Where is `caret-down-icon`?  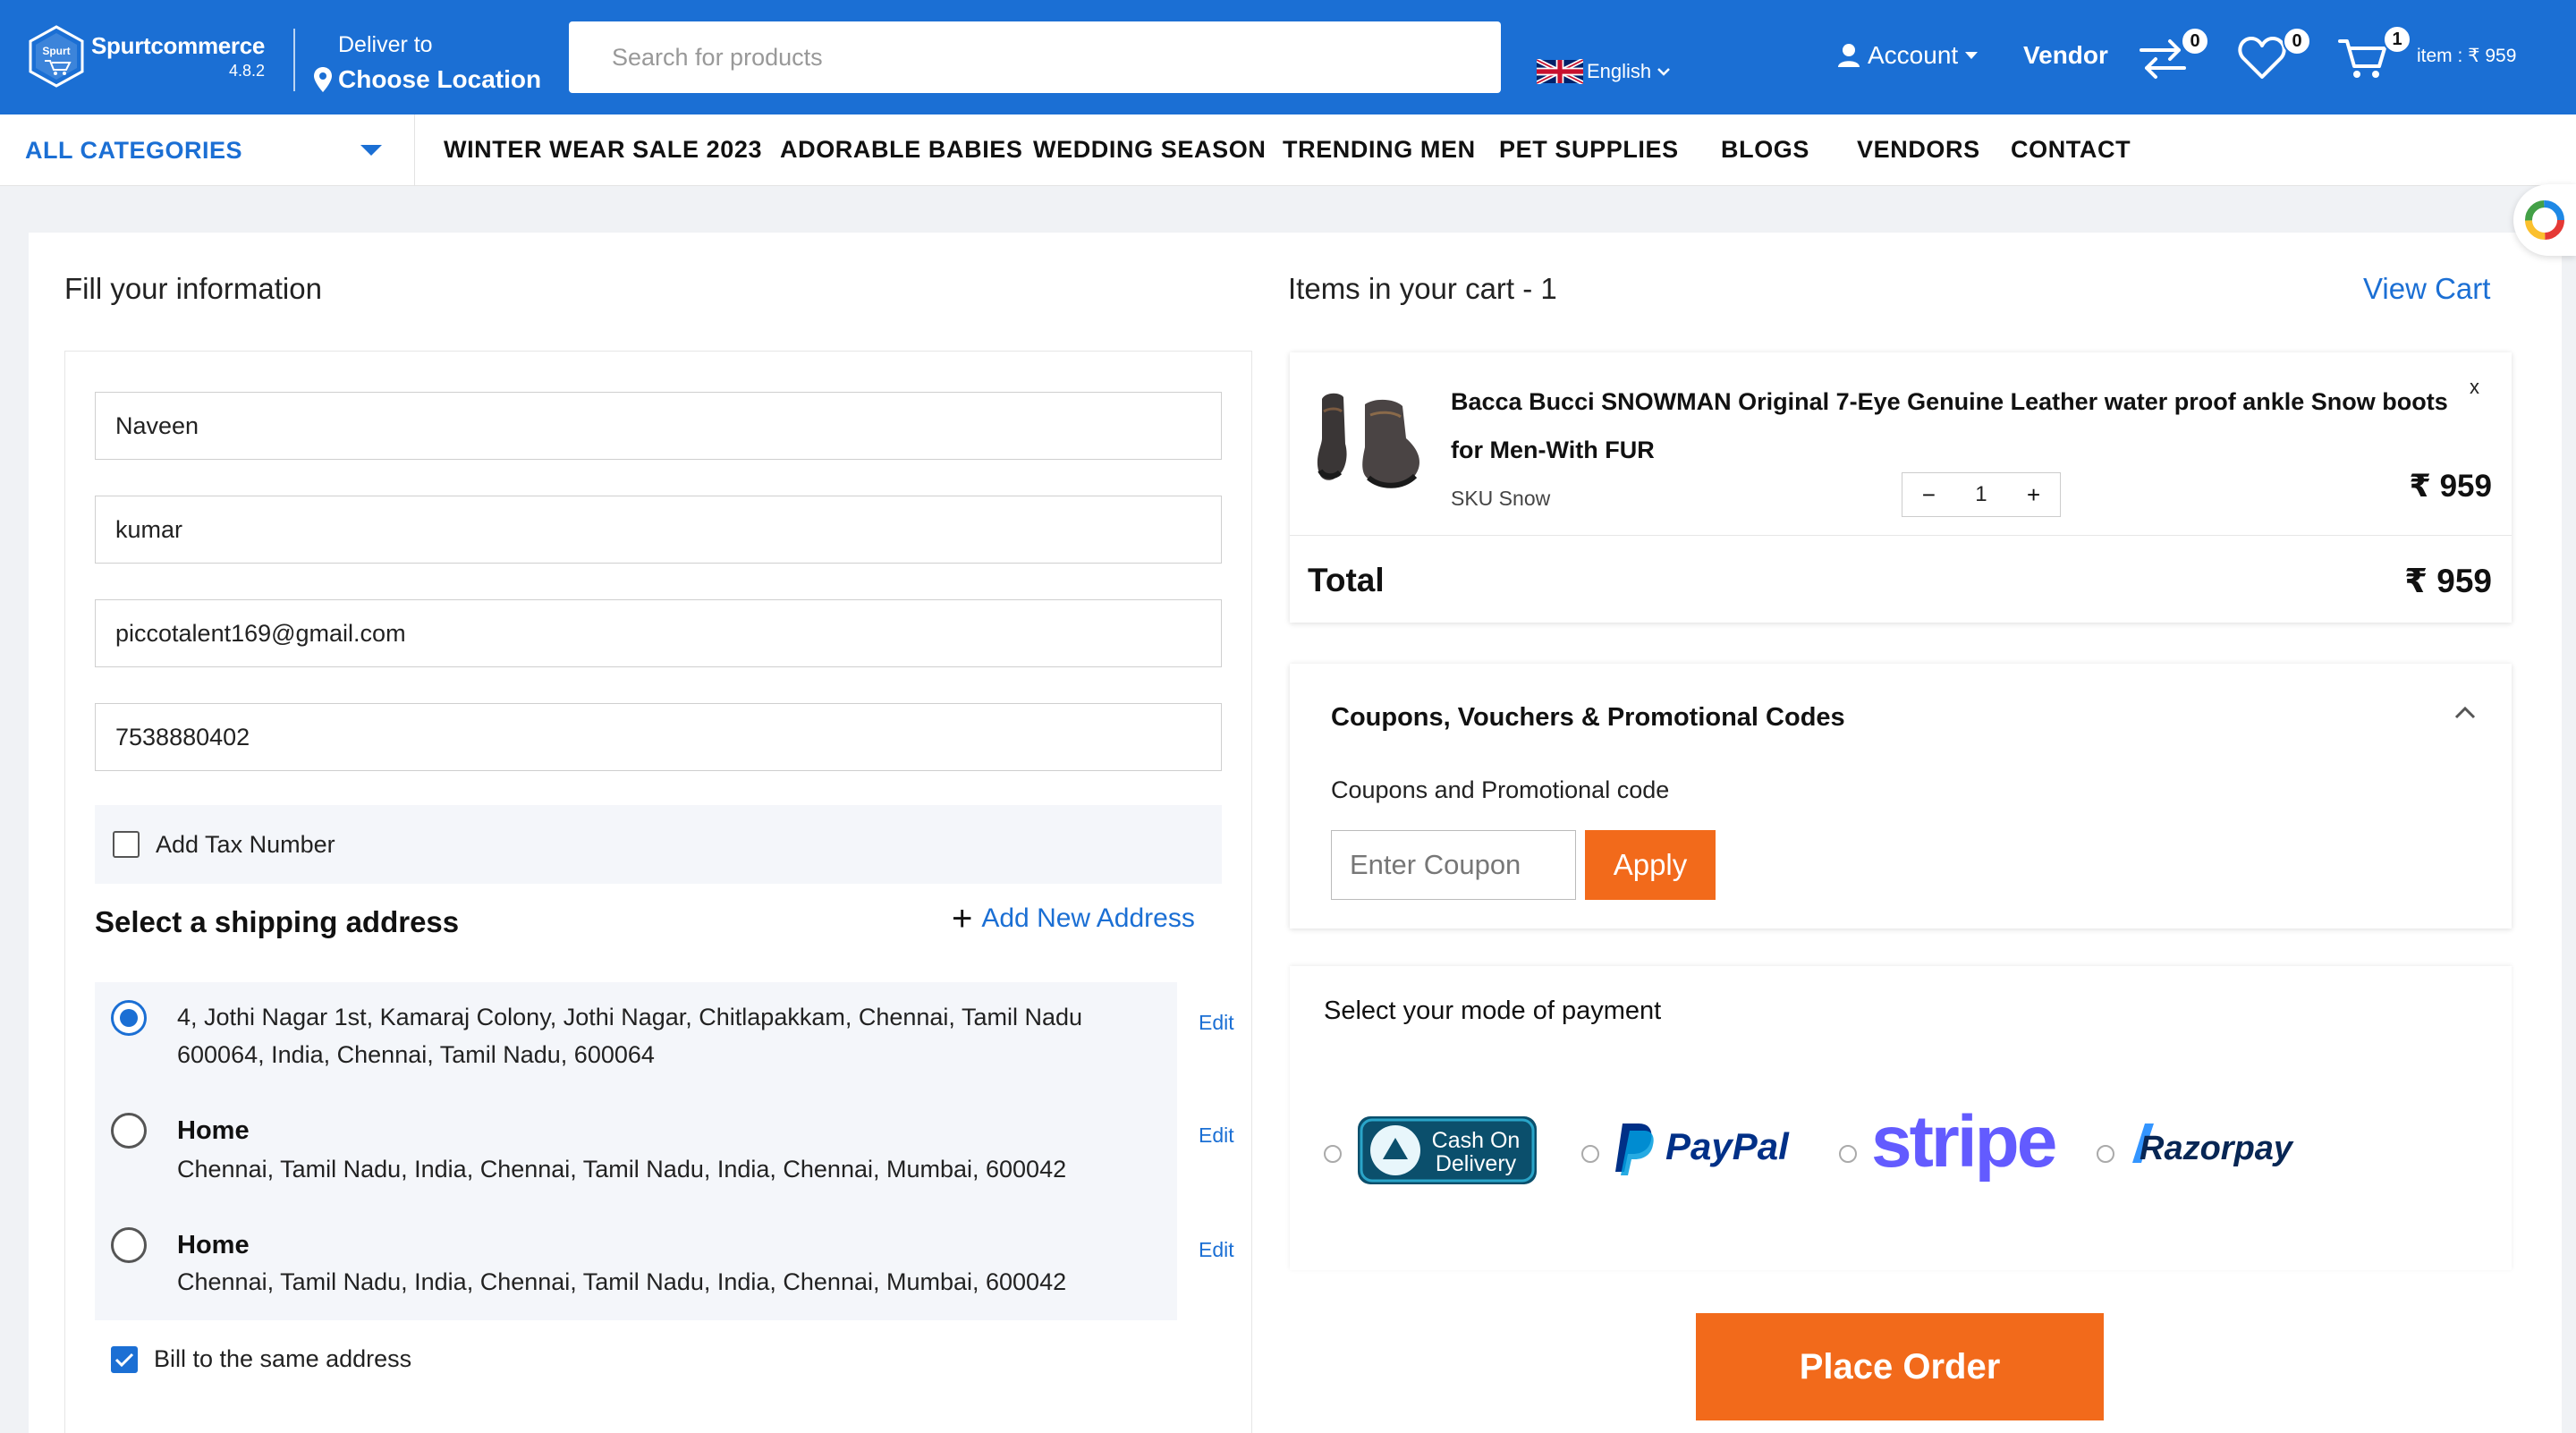 caret-down-icon is located at coordinates (1972, 55).